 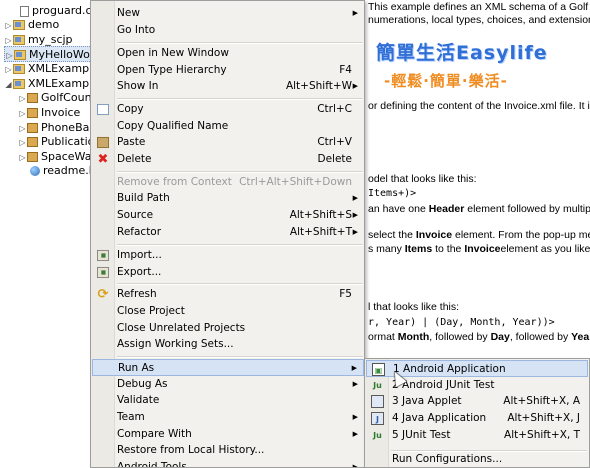 What do you see at coordinates (377, 418) in the screenshot?
I see `java-app-icon: J` at bounding box center [377, 418].